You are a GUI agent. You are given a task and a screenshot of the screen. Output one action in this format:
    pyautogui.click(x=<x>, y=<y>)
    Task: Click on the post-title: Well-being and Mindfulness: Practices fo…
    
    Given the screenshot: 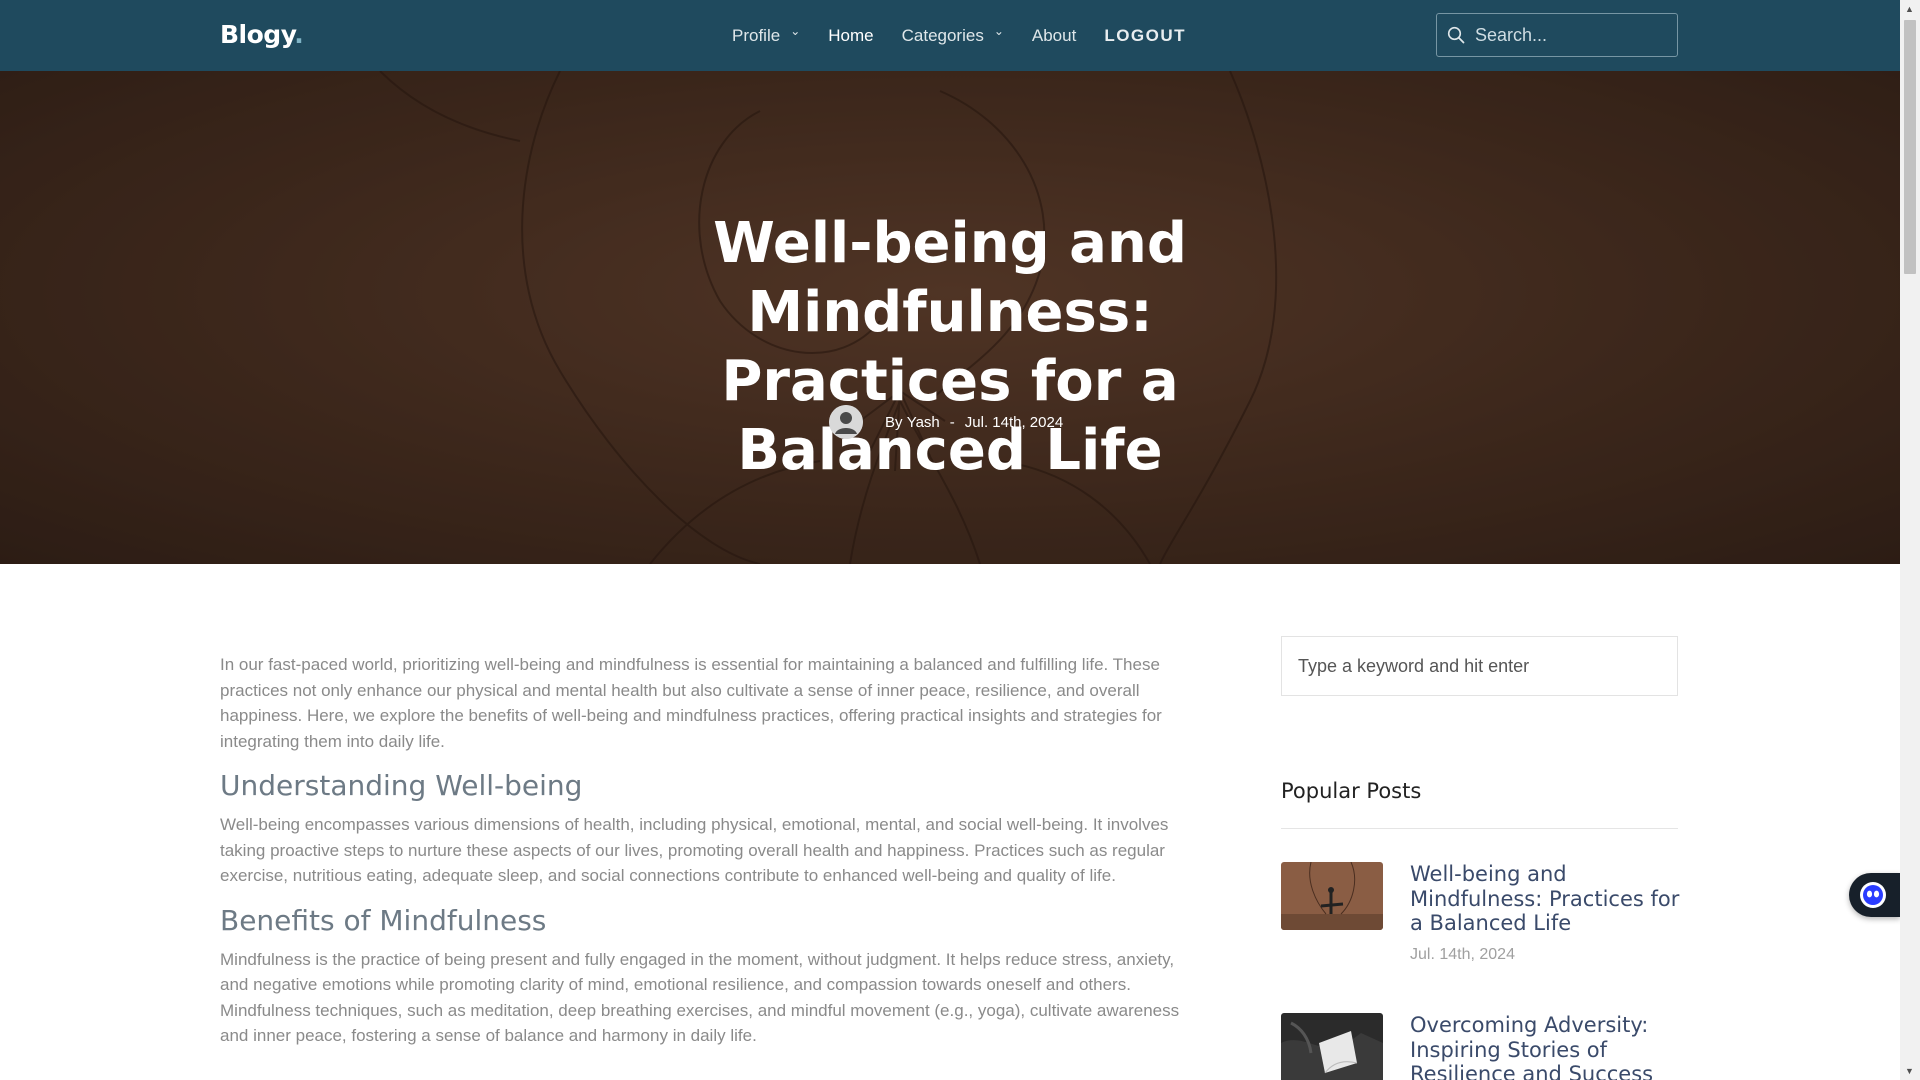 What is the action you would take?
    pyautogui.click(x=950, y=346)
    